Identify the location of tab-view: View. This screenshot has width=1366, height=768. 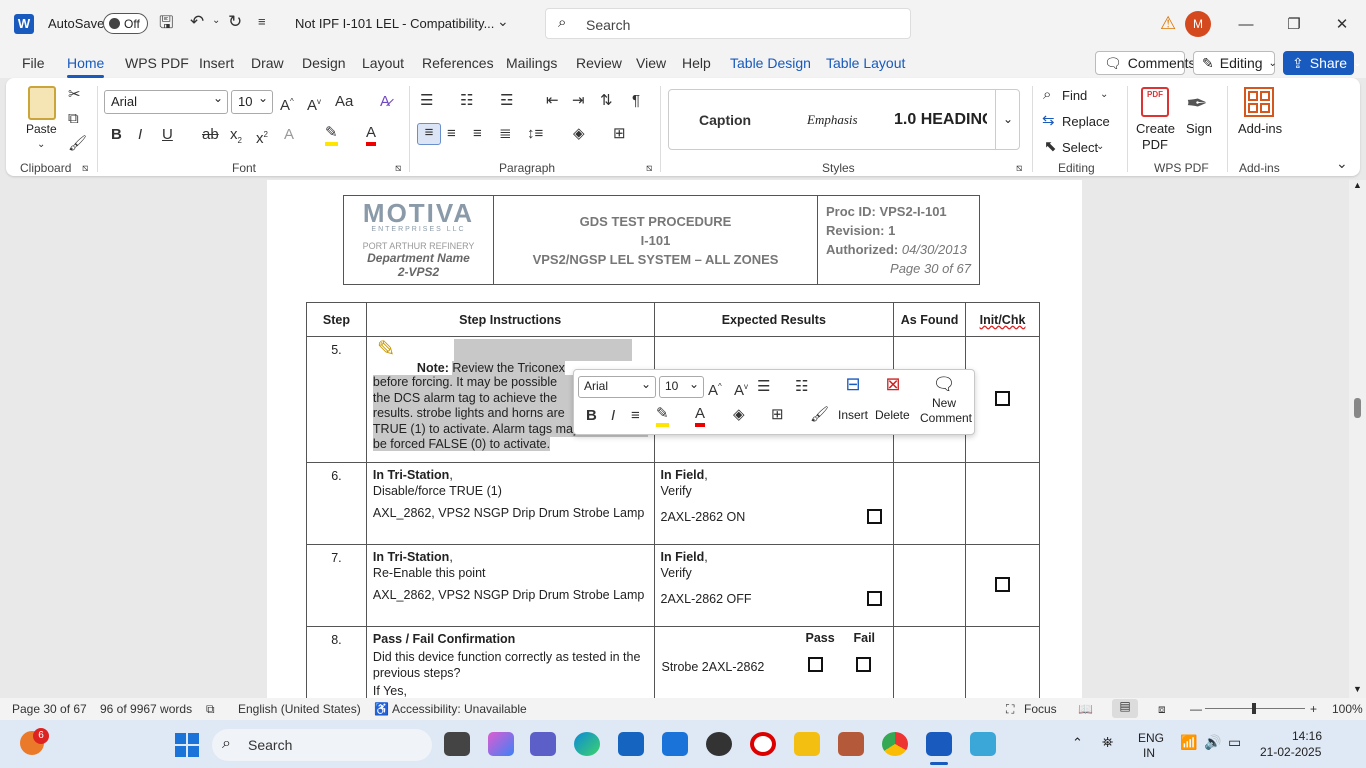
(651, 63).